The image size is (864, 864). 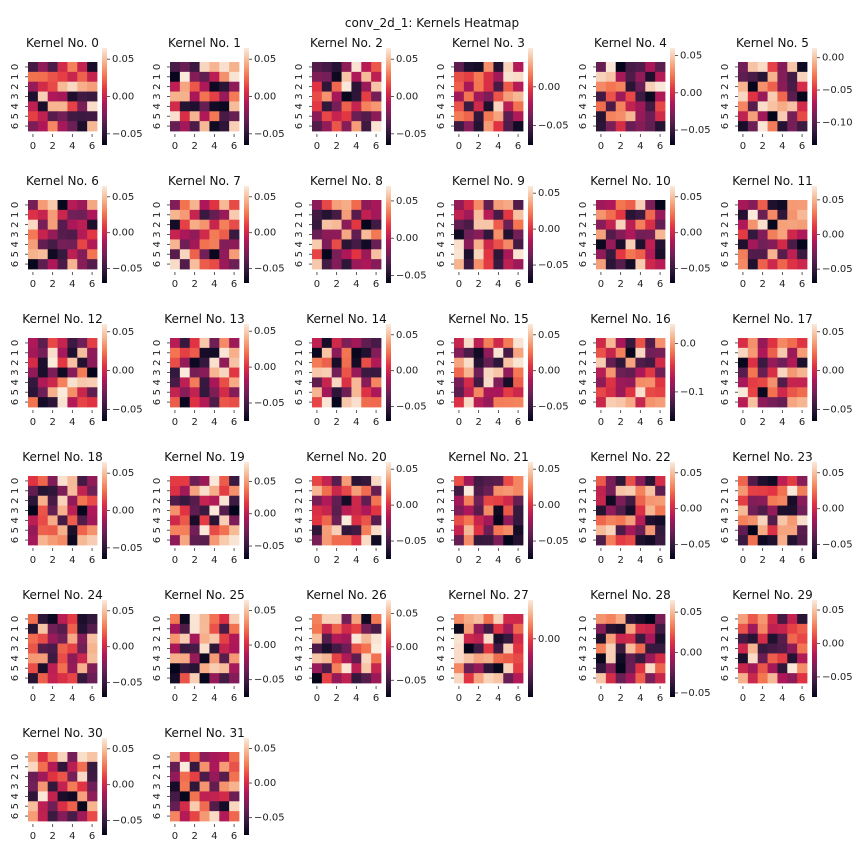 I want to click on colorbar-tick-label: −0.10, so click(x=837, y=122).